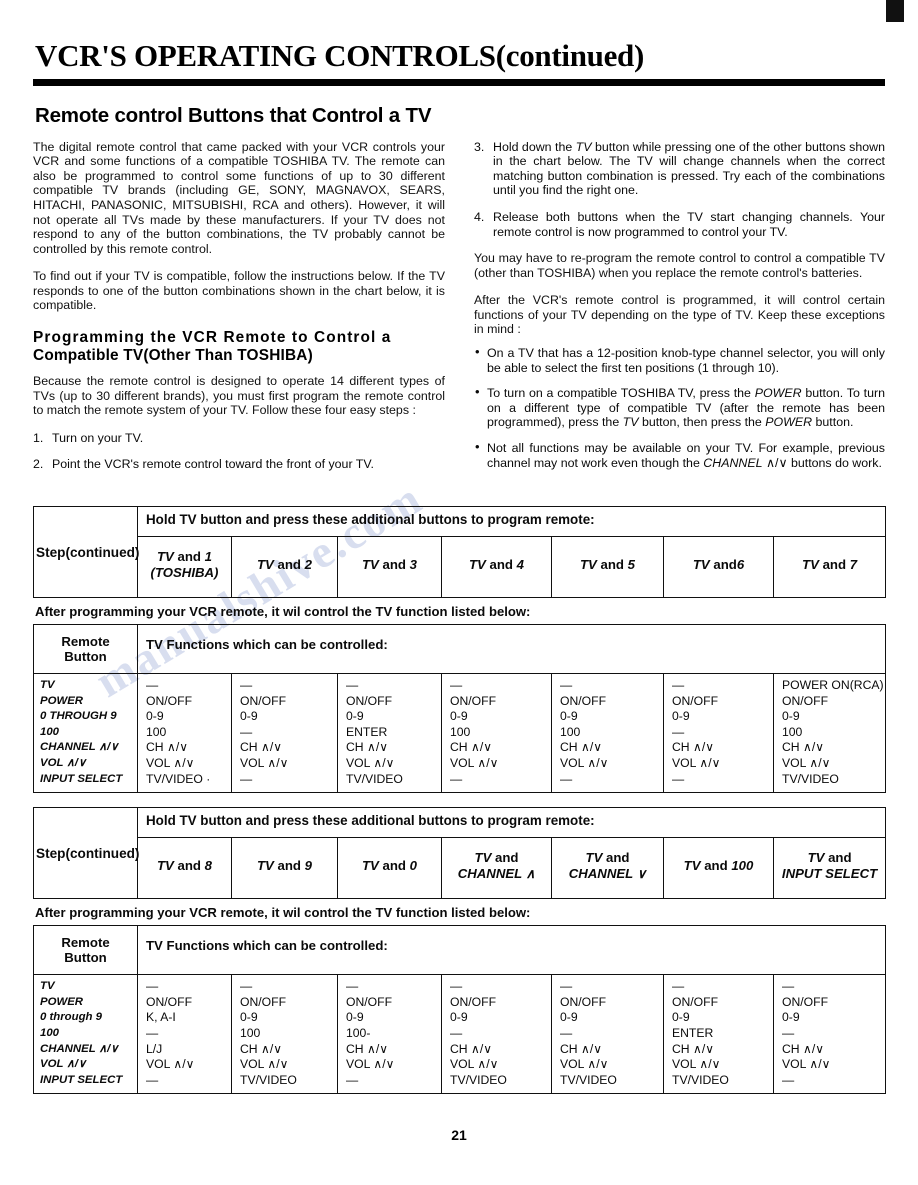 The image size is (918, 1185). Describe the element at coordinates (78, 716) in the screenshot. I see `remote-button-0-through-9: 0 THROUGH 9` at that location.